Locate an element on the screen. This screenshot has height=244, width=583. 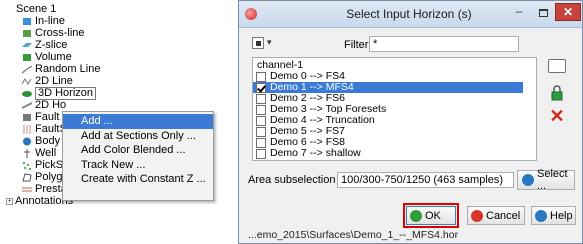
title-bar: Select Input Horizon (s) – ✕ is located at coordinates (410, 14).